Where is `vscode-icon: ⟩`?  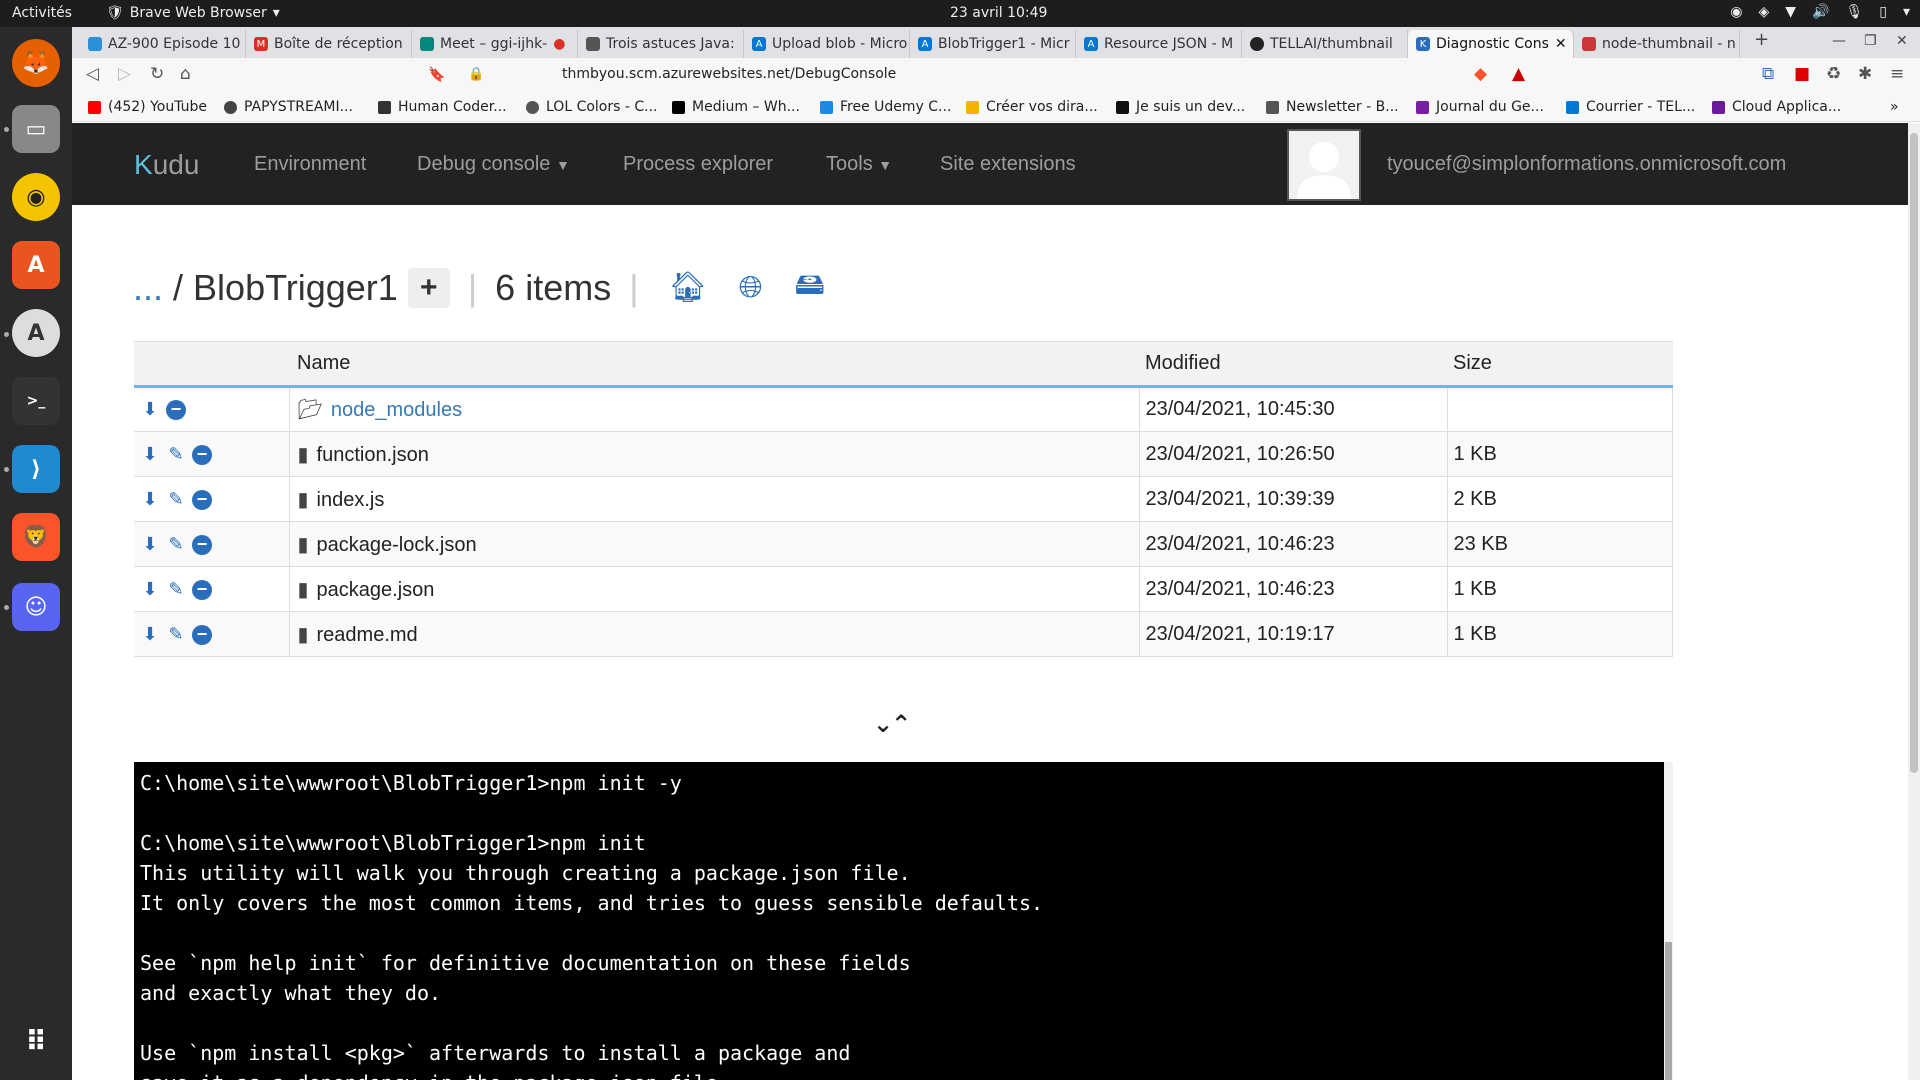 vscode-icon: ⟩ is located at coordinates (36, 469).